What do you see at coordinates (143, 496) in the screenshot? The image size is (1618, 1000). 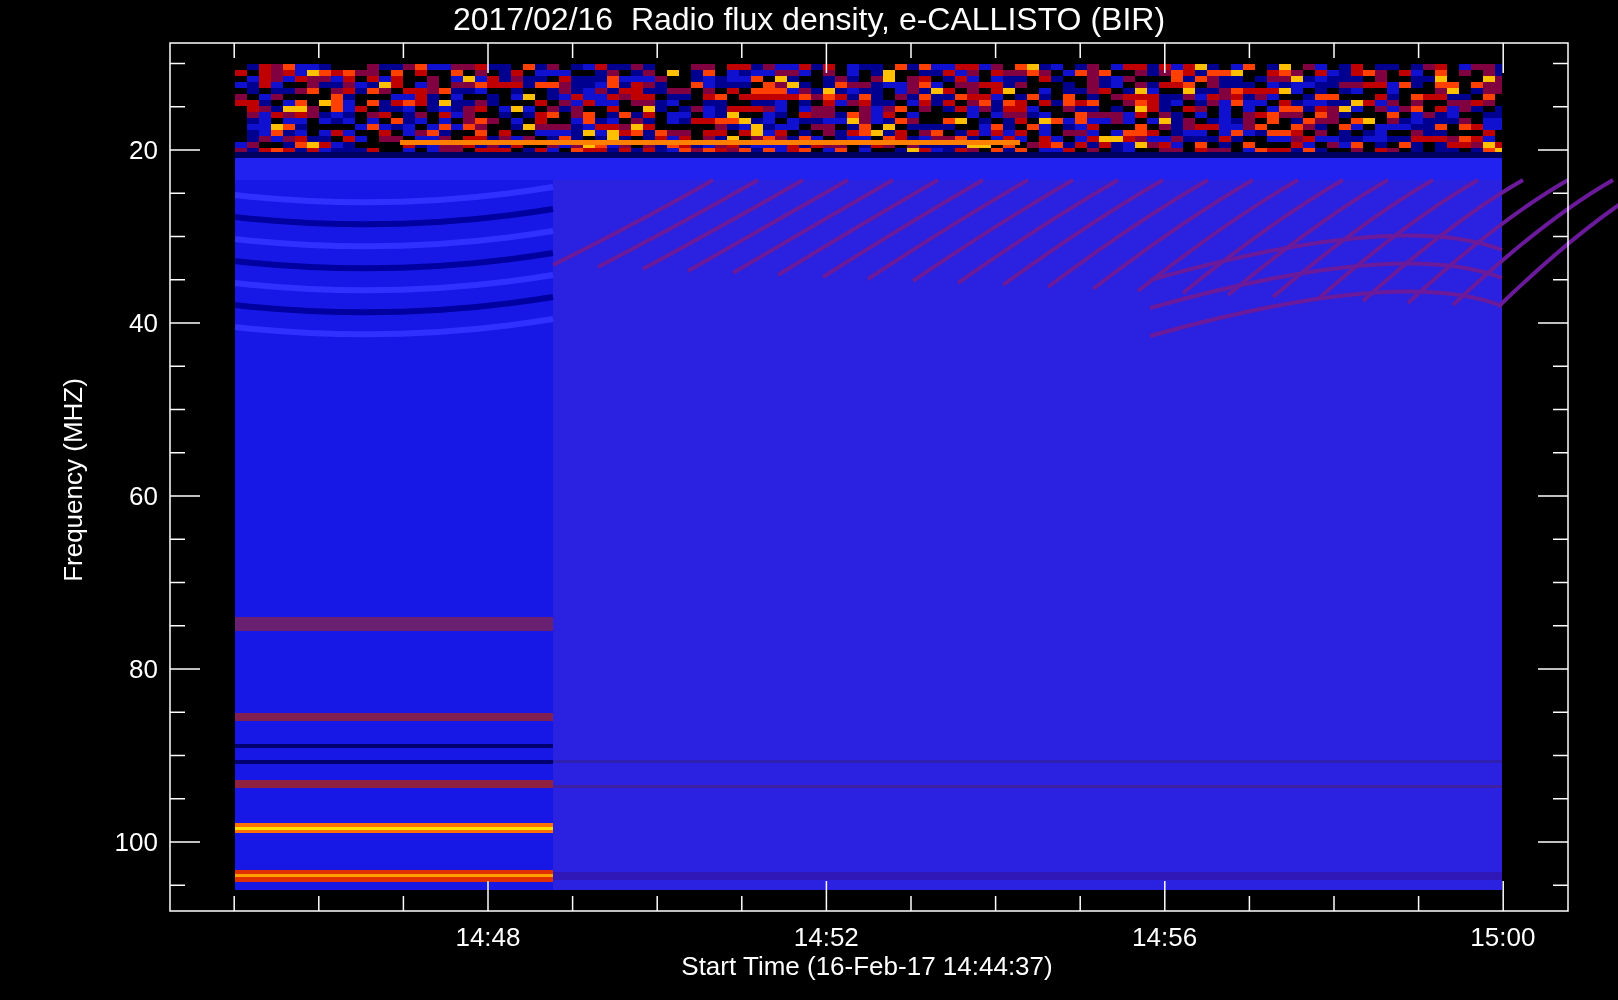 I see `y-tick-label: 60` at bounding box center [143, 496].